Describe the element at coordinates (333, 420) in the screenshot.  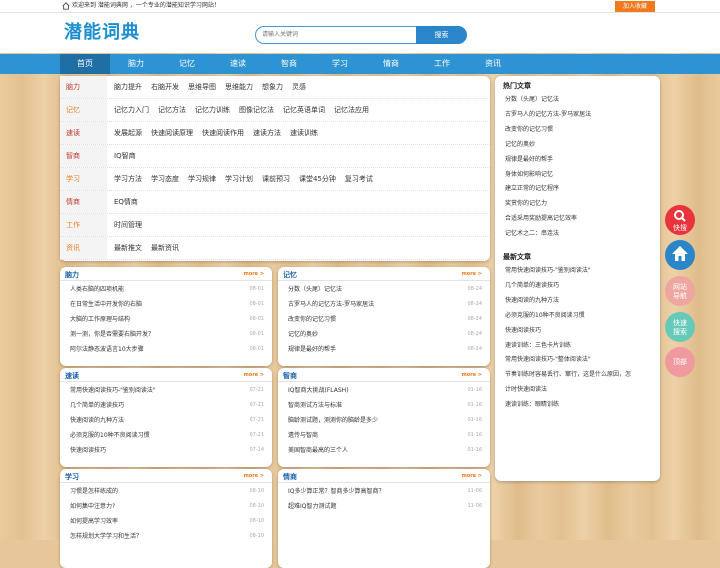
I see `article-title: 脑龄测试题，测测你的脑龄是多少` at that location.